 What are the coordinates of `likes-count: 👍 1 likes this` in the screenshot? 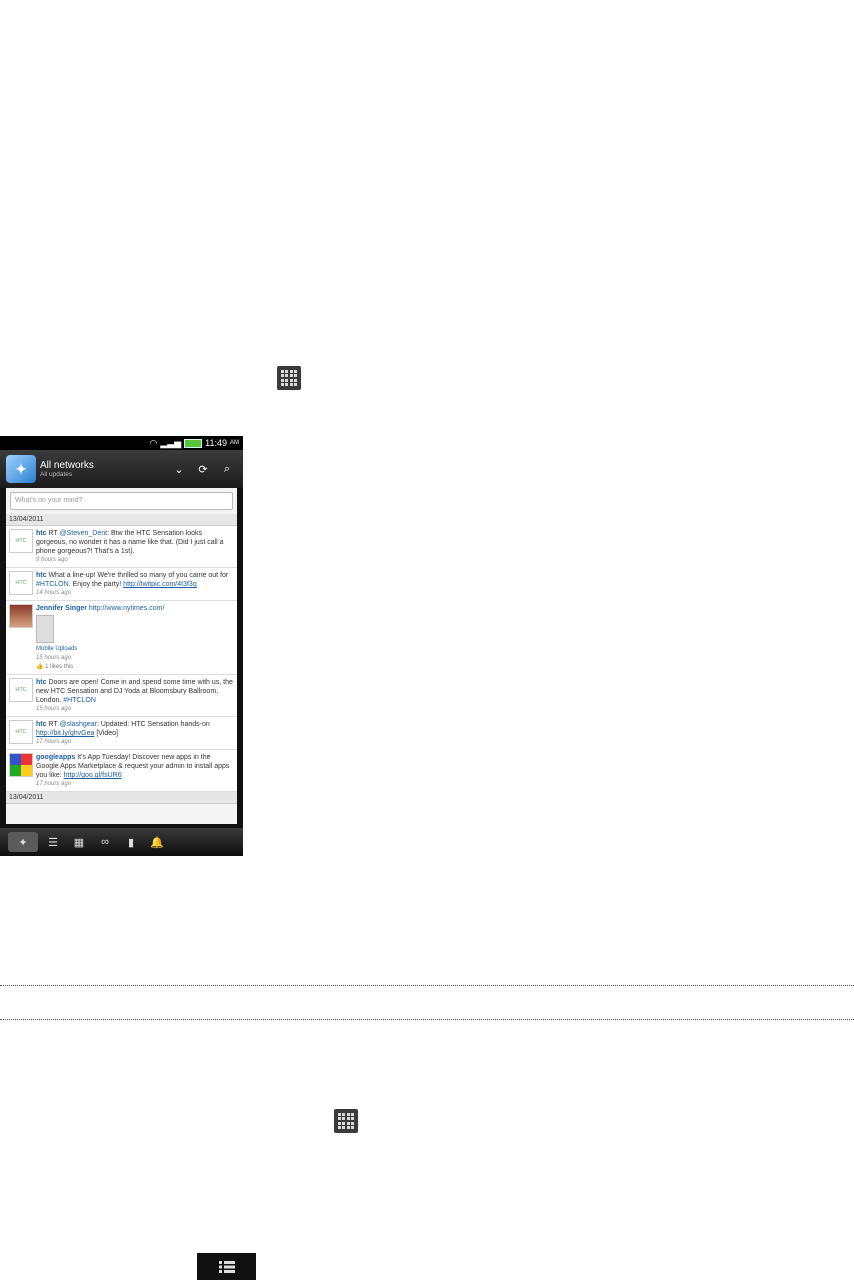 It's located at (135, 667).